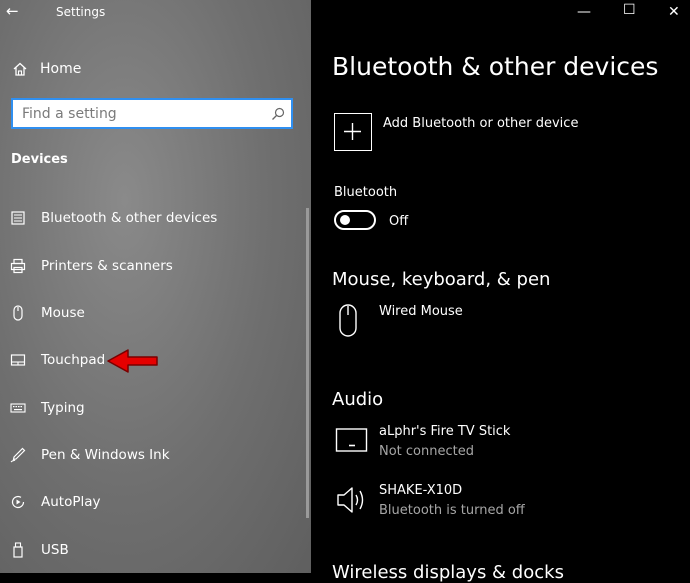 Image resolution: width=690 pixels, height=583 pixels. What do you see at coordinates (421, 311) in the screenshot?
I see `device-name: Wired Mouse` at bounding box center [421, 311].